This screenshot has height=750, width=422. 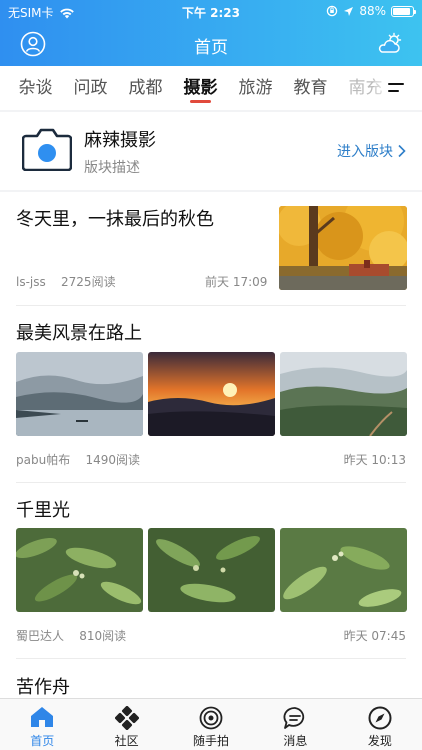 I want to click on tabbar-discover-label: 发现, so click(x=379, y=741).